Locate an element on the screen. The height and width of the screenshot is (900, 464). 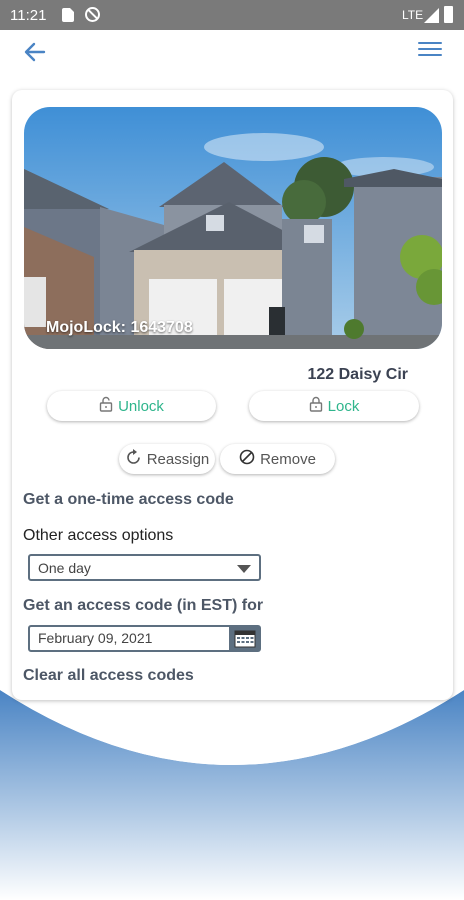
status-bar: 11:21 LTE is located at coordinates (232, 15).